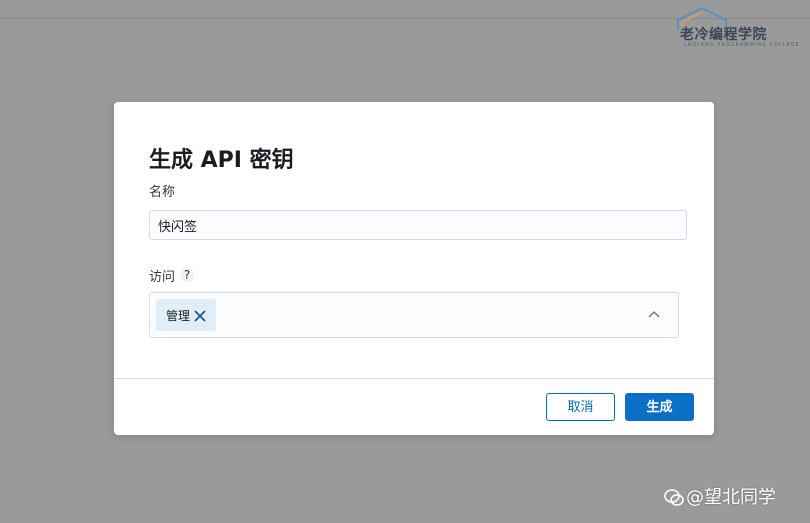  What do you see at coordinates (674, 497) in the screenshot?
I see `wechat-icon` at bounding box center [674, 497].